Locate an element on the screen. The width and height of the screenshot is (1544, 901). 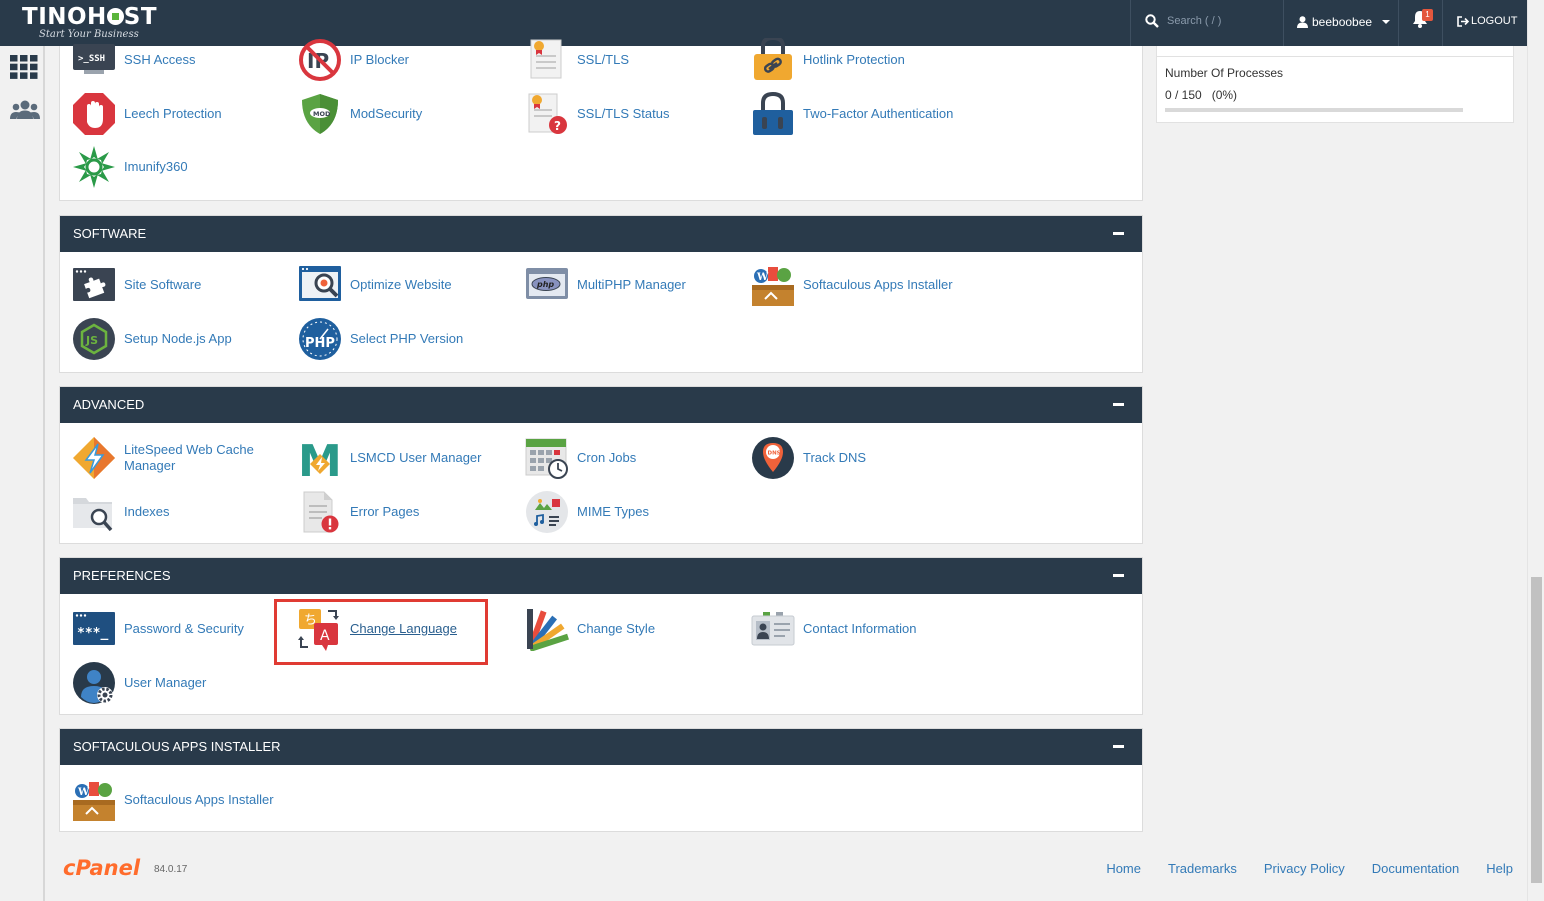
softaculous-apps-installer-label-2: Softaculous Apps Installer is located at coordinates (199, 799).